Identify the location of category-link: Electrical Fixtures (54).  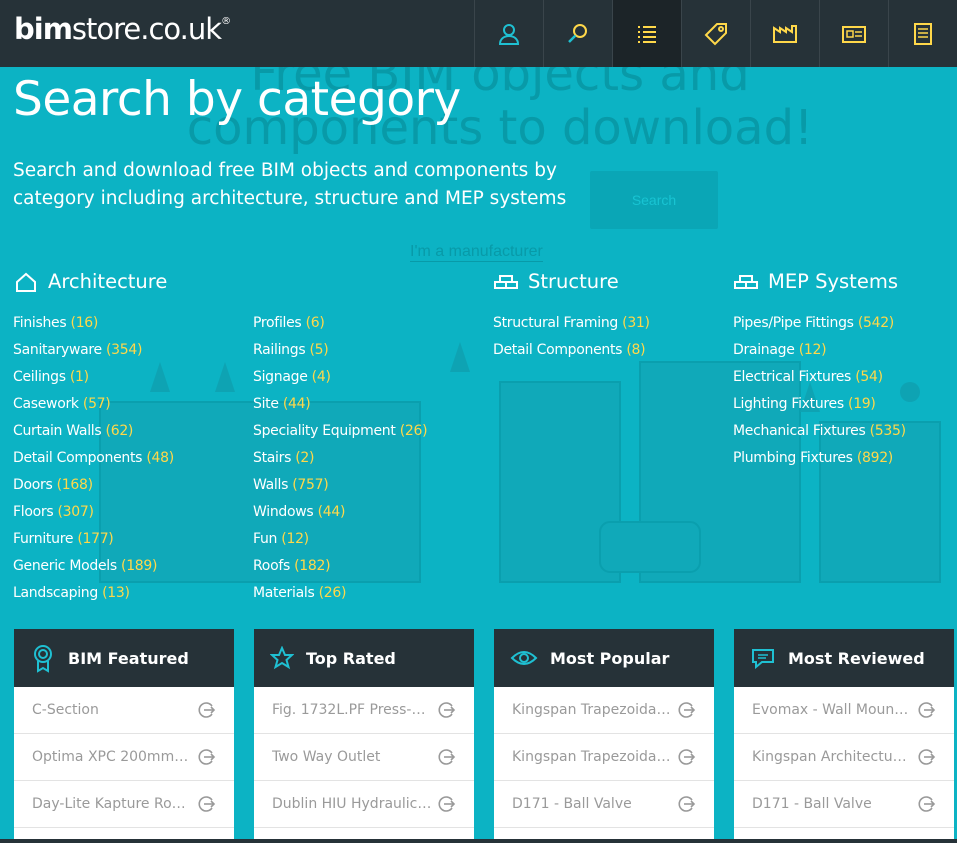
(819, 380).